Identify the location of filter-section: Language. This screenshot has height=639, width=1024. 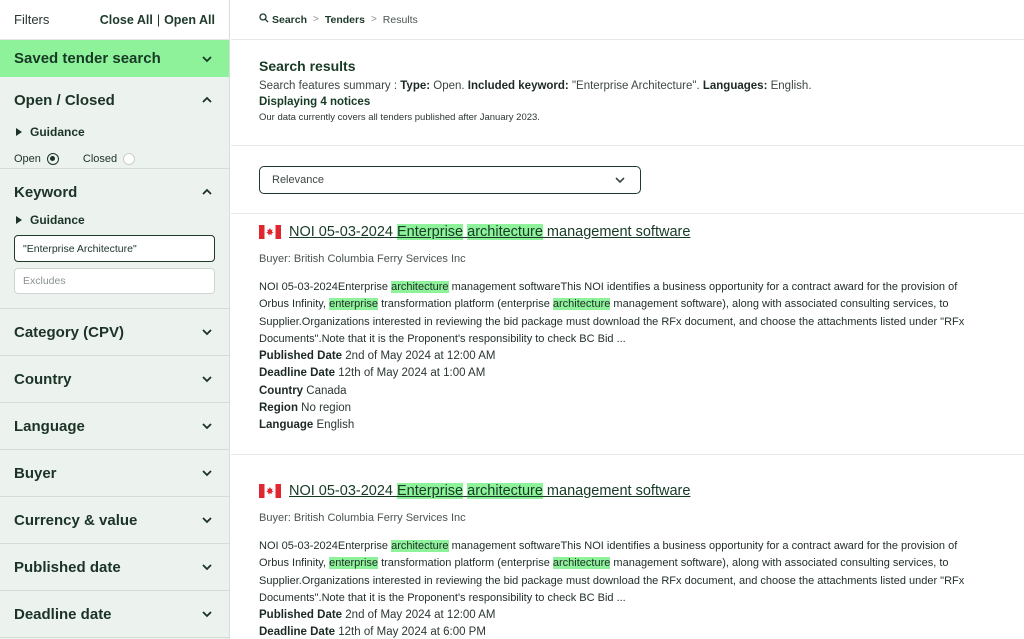
(114, 426).